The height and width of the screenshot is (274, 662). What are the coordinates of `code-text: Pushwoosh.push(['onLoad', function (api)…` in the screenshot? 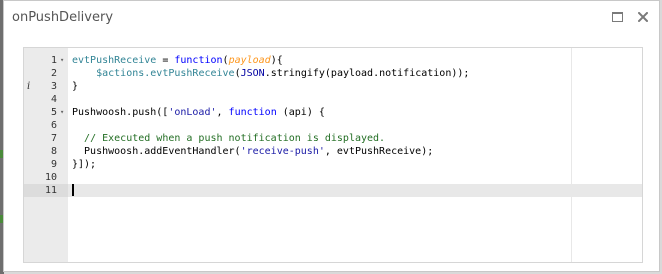 It's located at (198, 112).